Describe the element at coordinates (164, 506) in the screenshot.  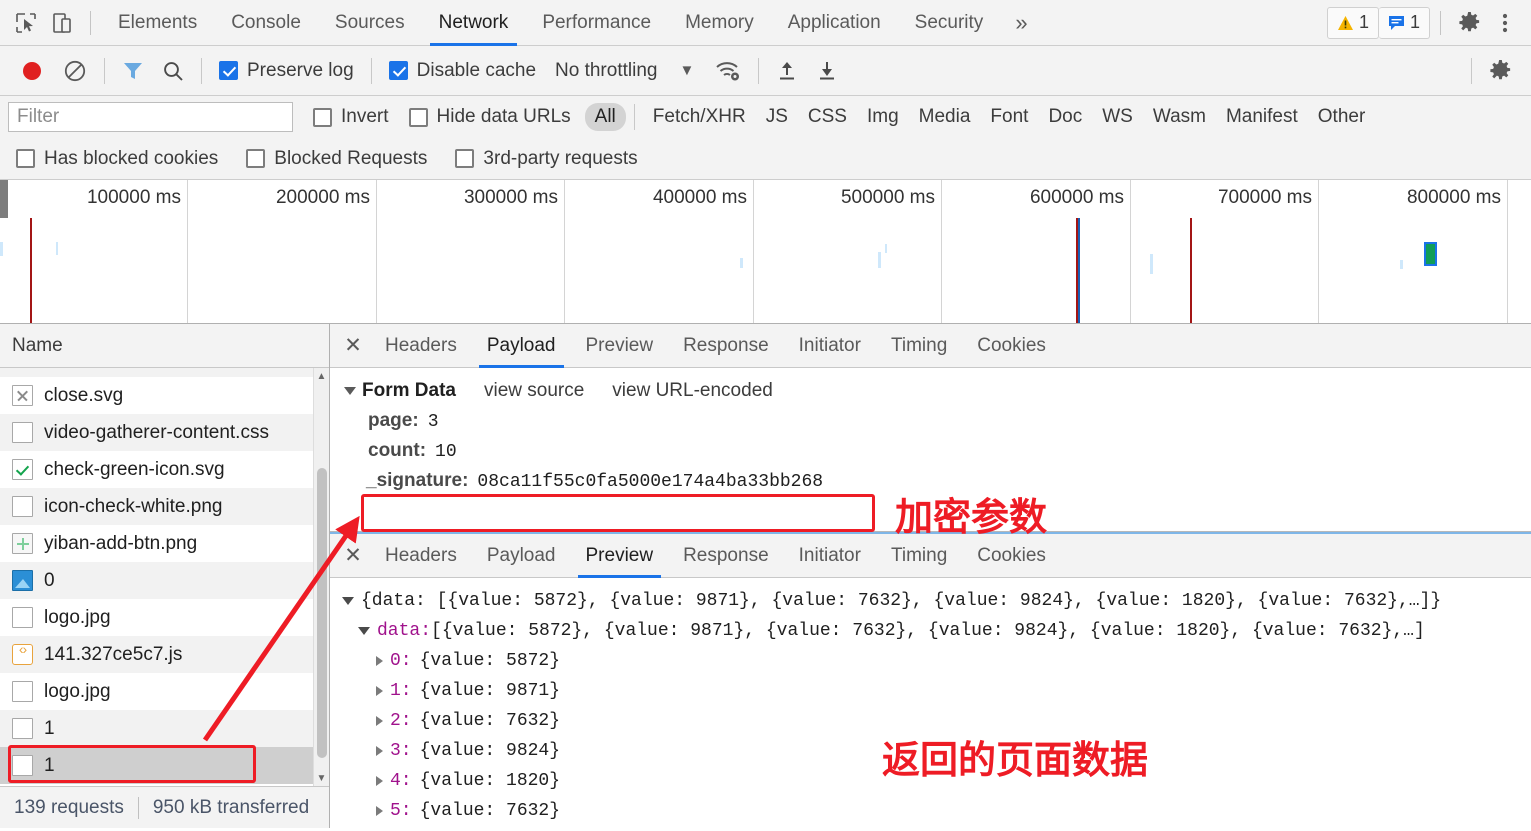
I see `list-item: icon-check-white.png` at that location.